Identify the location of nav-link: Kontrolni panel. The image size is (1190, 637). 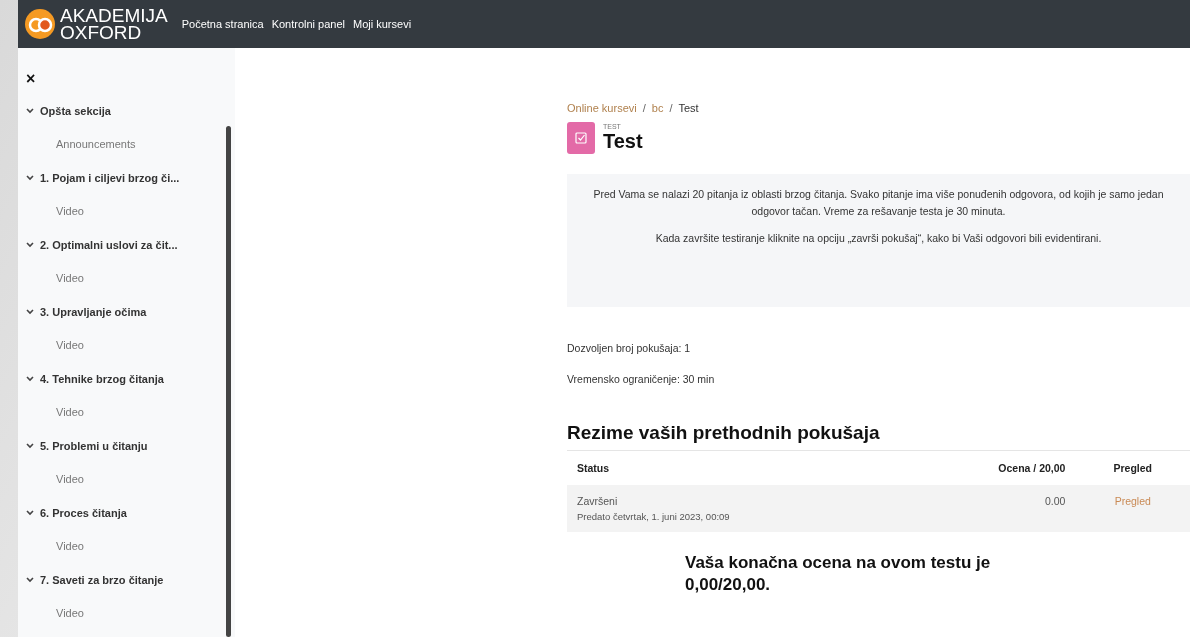
(308, 24).